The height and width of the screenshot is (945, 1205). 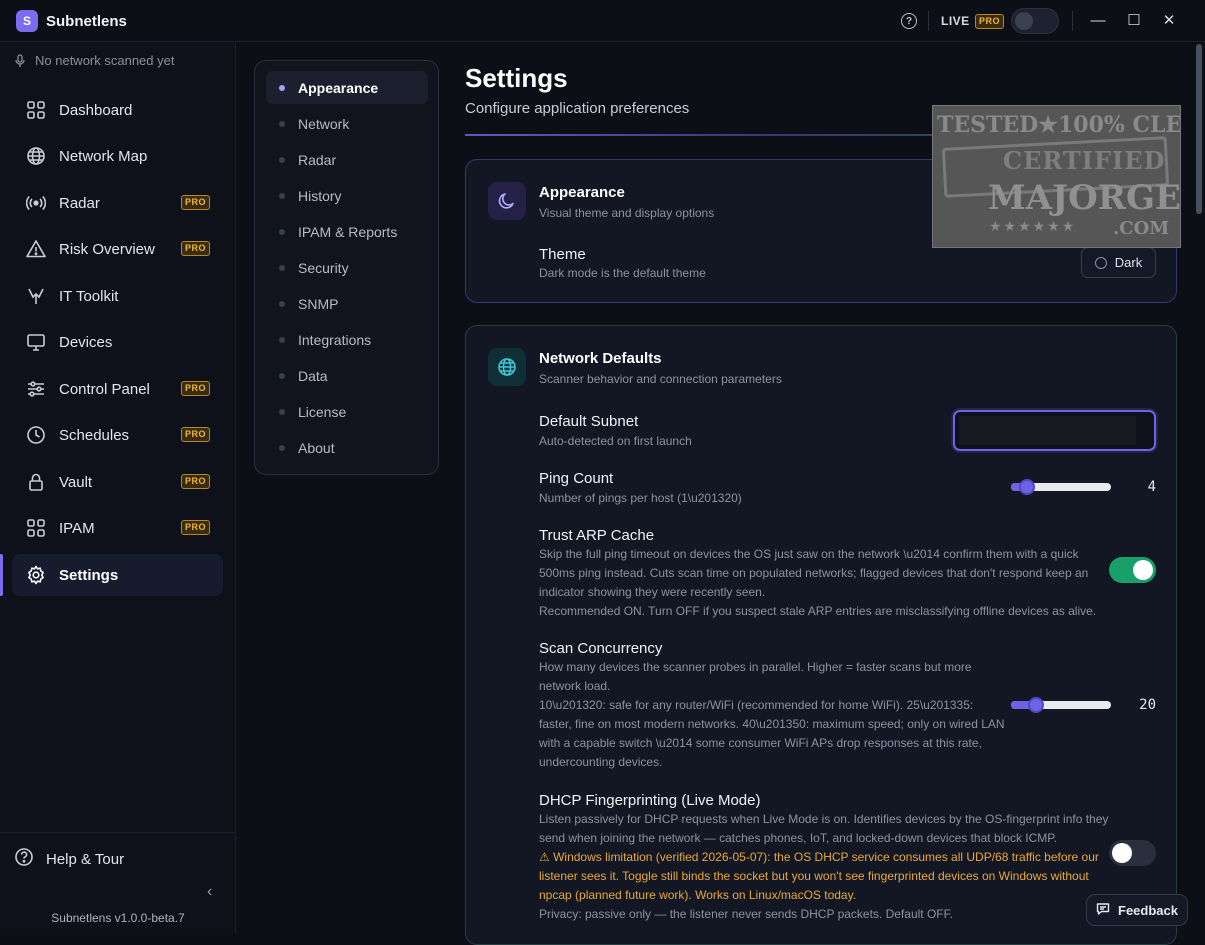 What do you see at coordinates (117, 342) in the screenshot?
I see `sidebar-item-devices: Devices` at bounding box center [117, 342].